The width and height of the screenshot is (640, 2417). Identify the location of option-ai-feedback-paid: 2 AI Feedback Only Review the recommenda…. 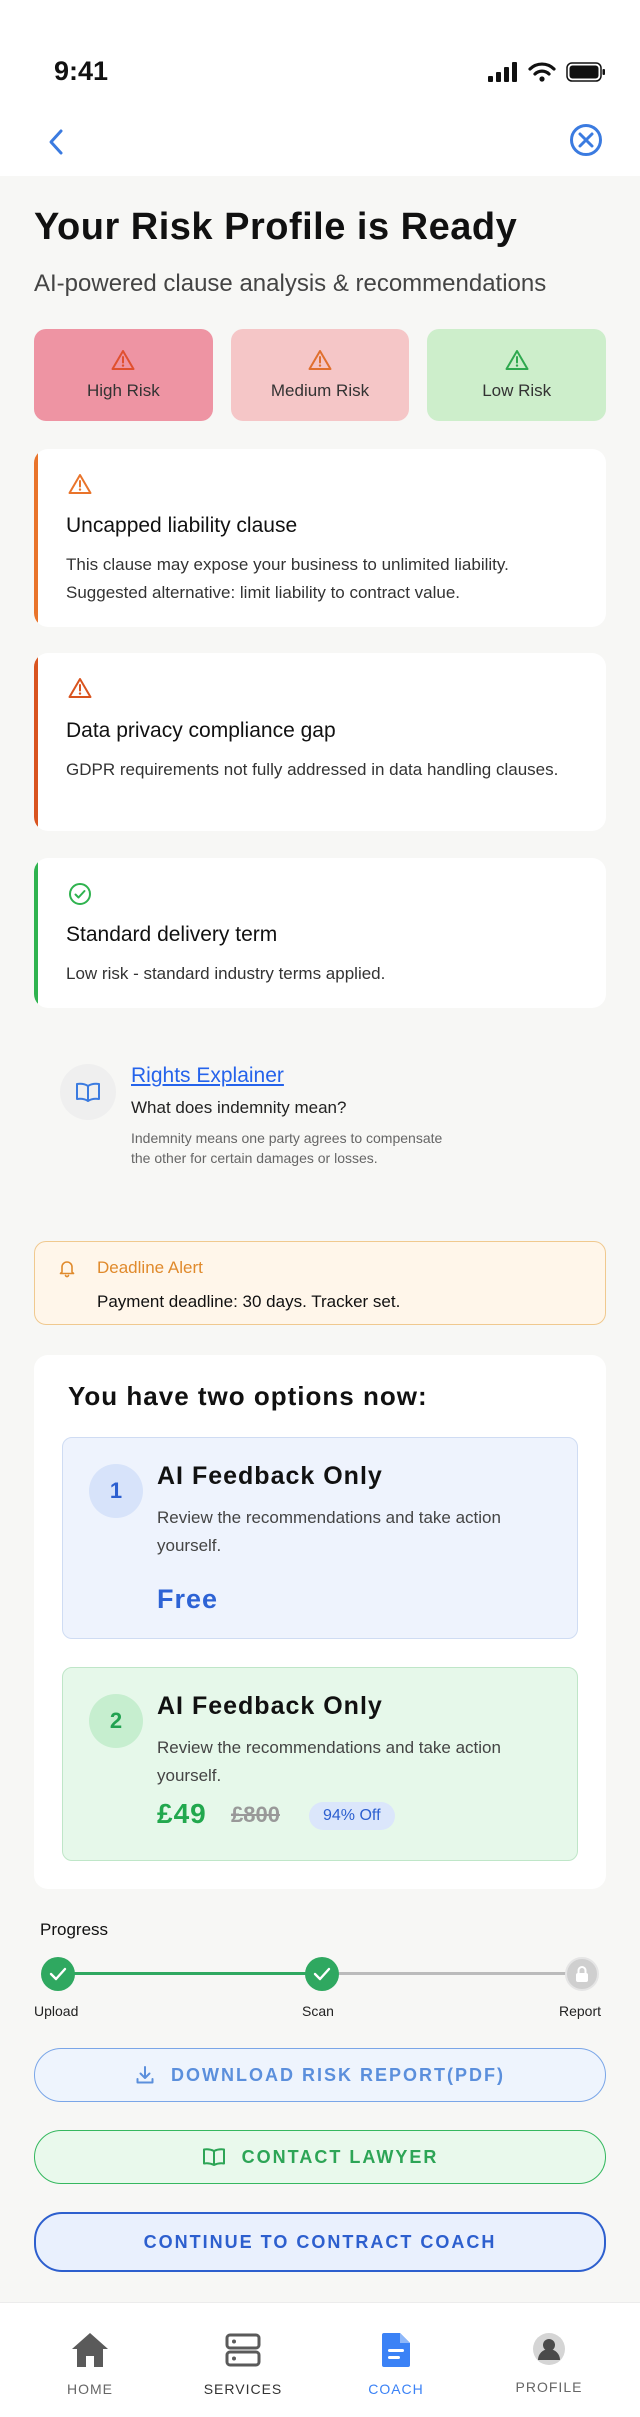
(320, 1764).